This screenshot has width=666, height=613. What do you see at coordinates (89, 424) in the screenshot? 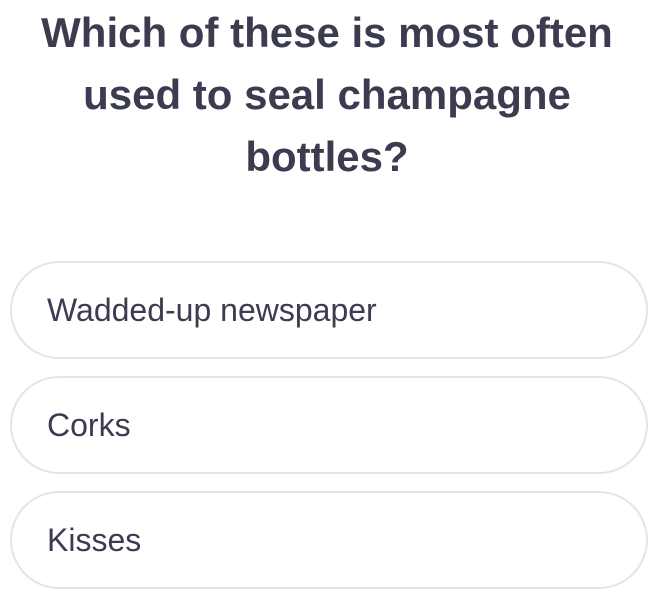
I see `answer-label: Corks` at bounding box center [89, 424].